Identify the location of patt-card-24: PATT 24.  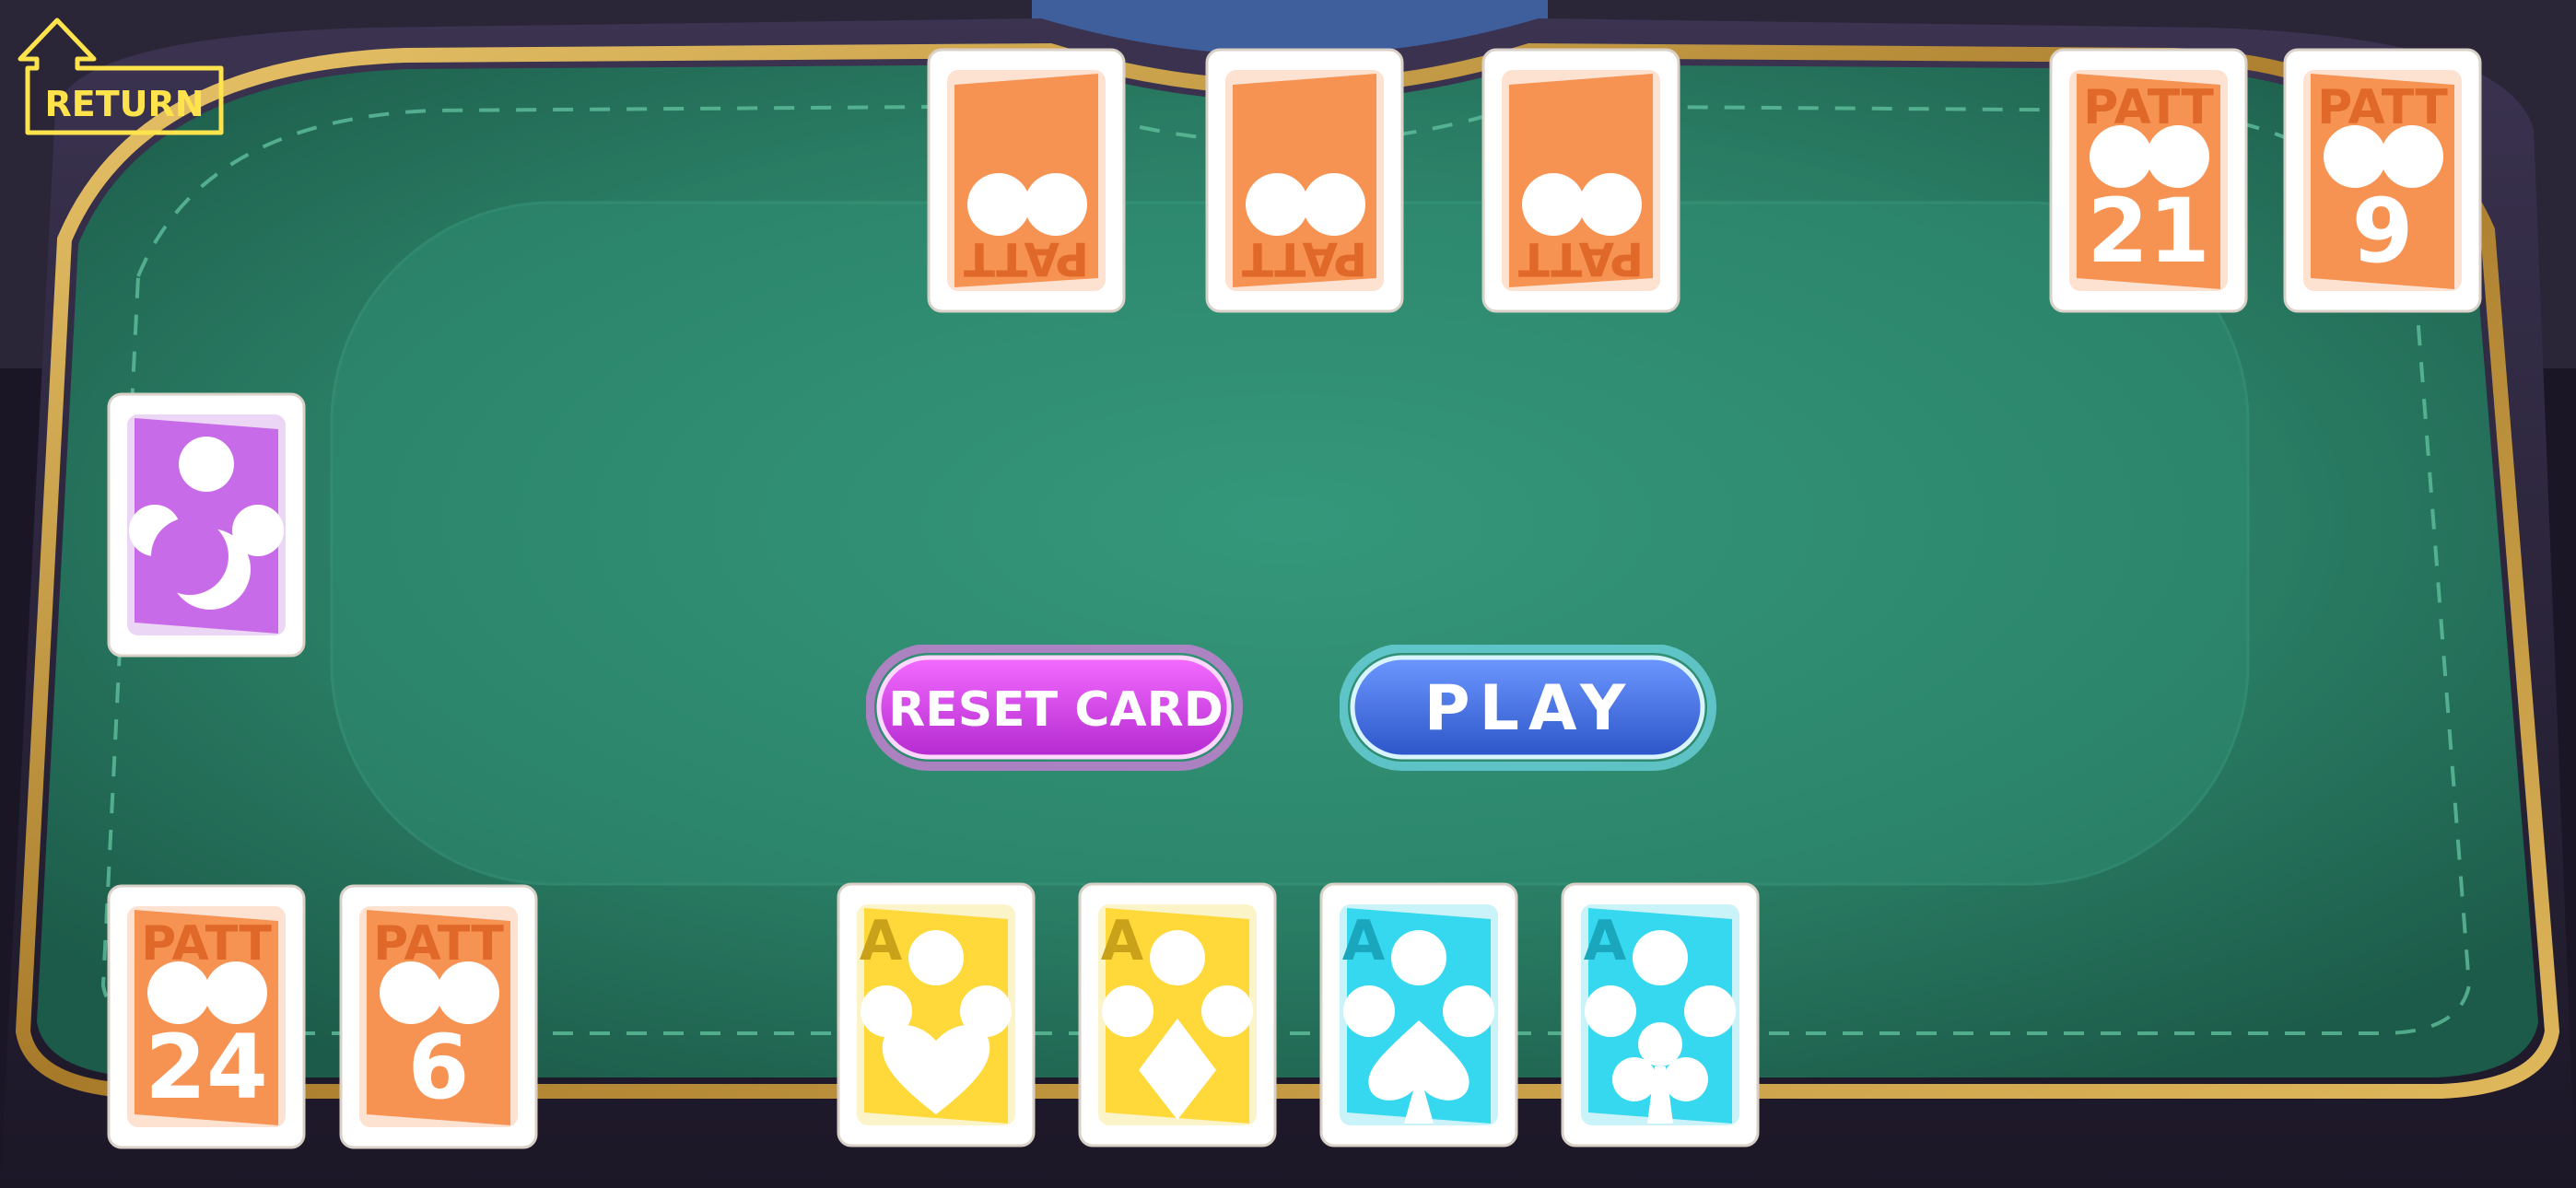
(206, 1016).